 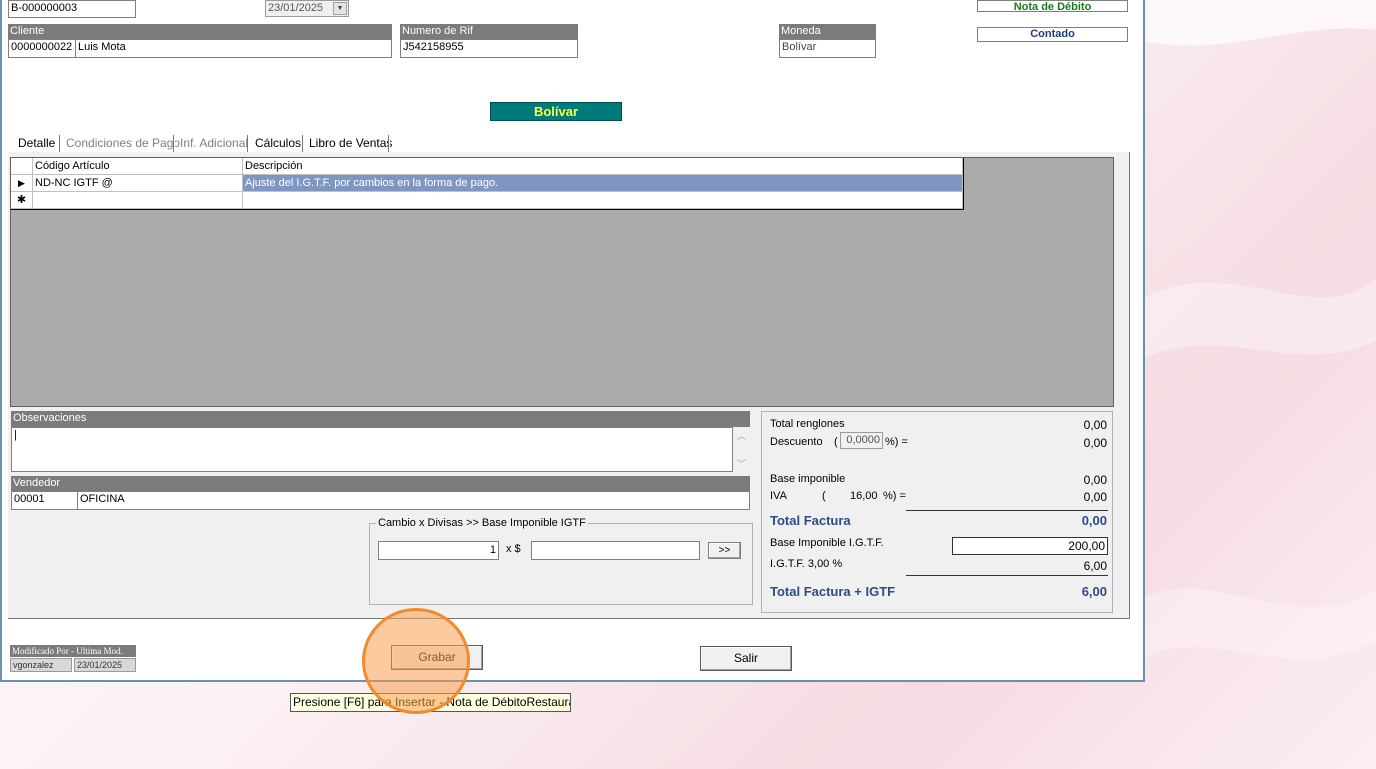 I want to click on date-value: 23/01/2025, so click(x=296, y=8).